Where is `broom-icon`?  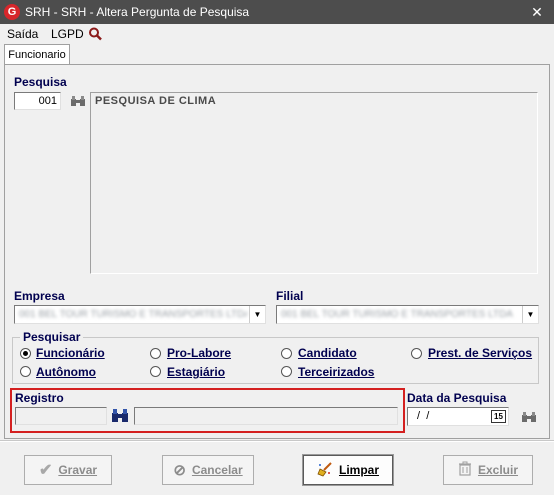
broom-icon is located at coordinates (325, 470).